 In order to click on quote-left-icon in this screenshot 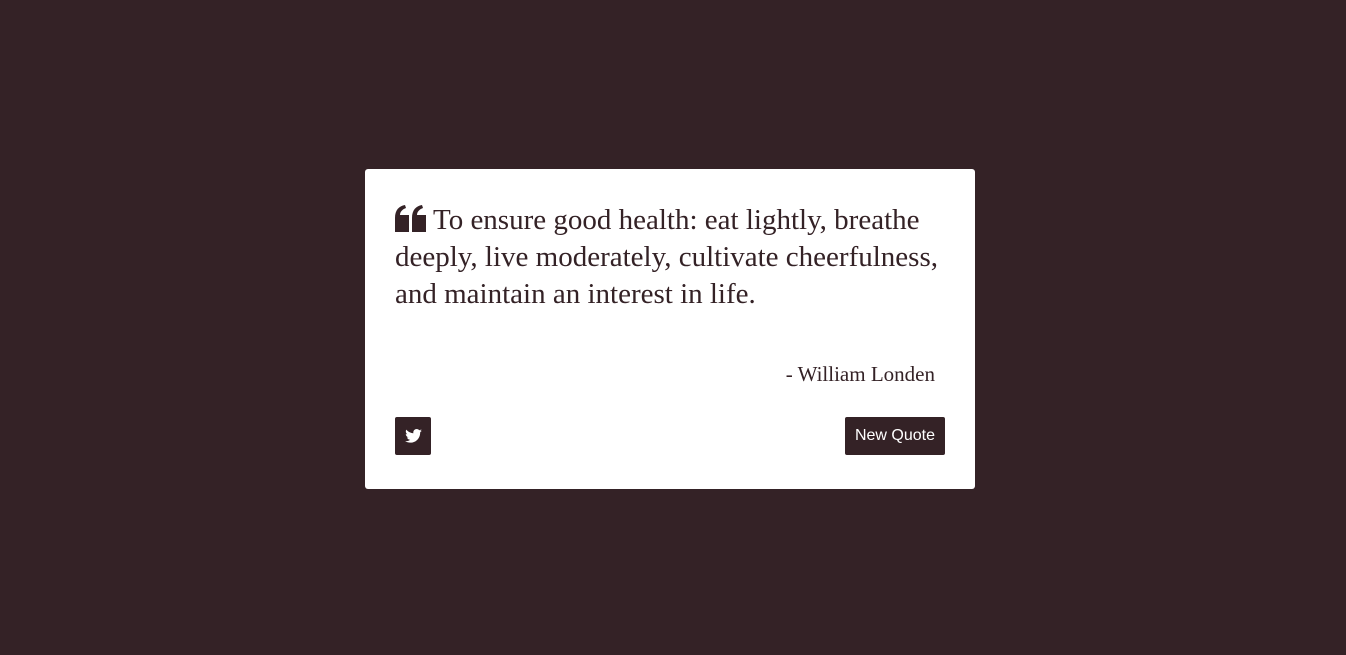, I will do `click(411, 218)`.